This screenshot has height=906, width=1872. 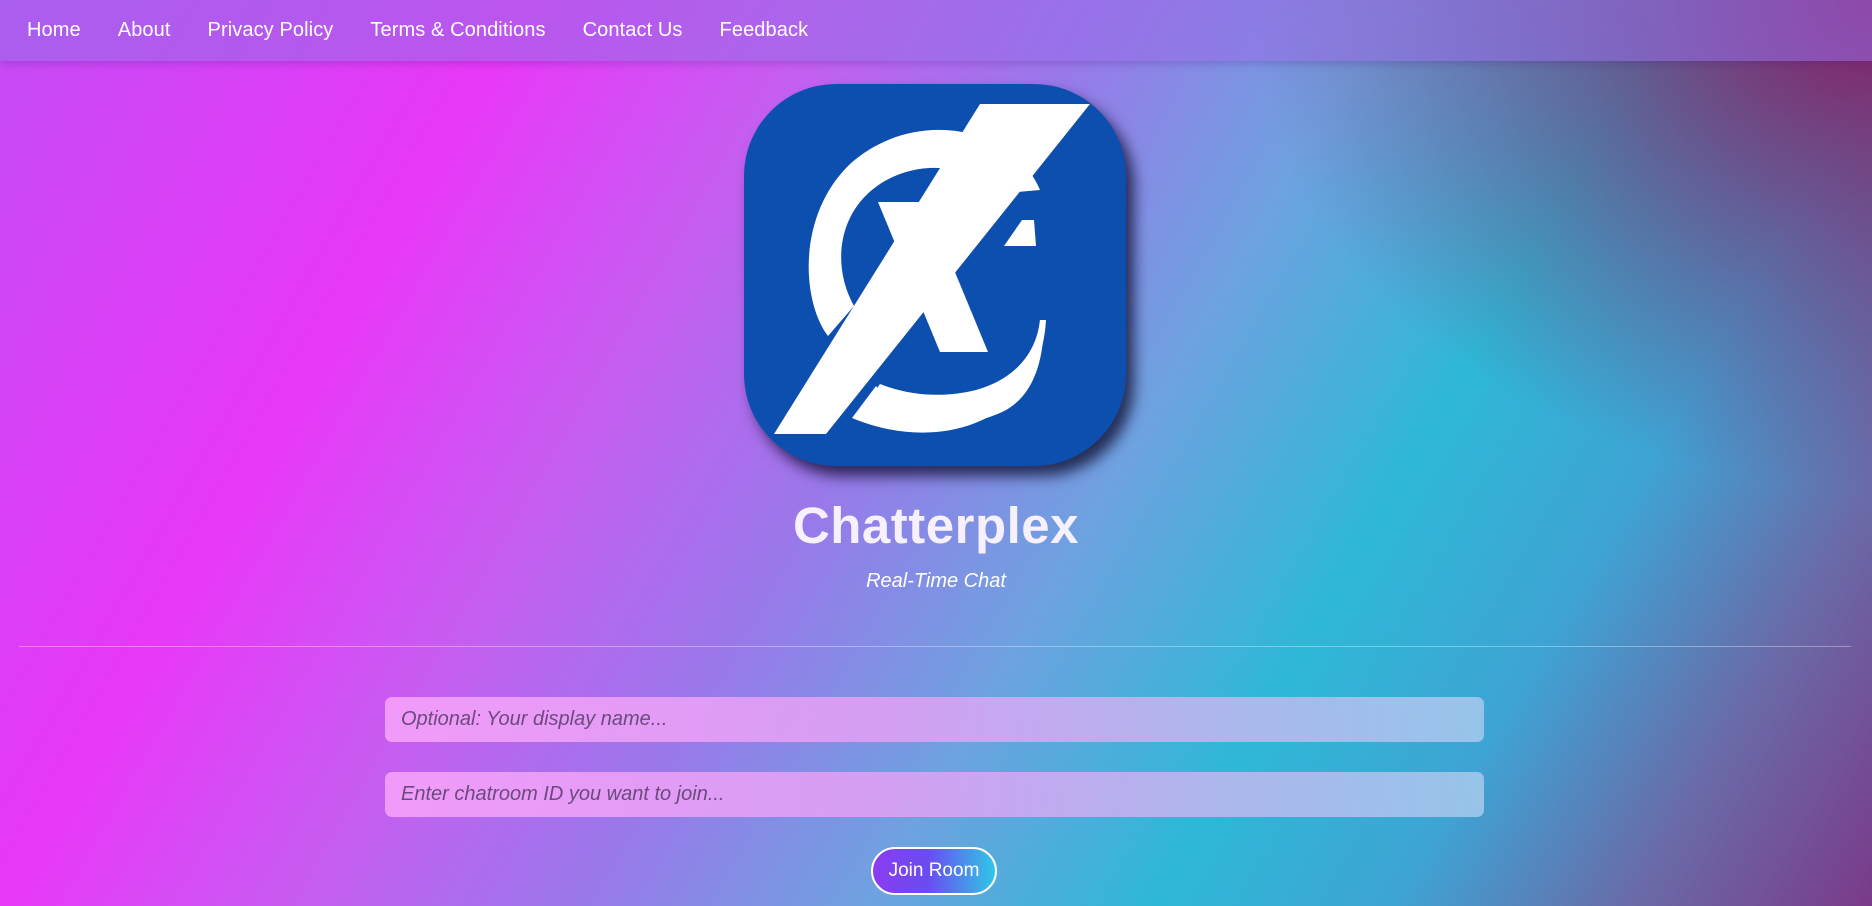 What do you see at coordinates (271, 30) in the screenshot?
I see `nav-privacy-policy-link: Privacy Policy` at bounding box center [271, 30].